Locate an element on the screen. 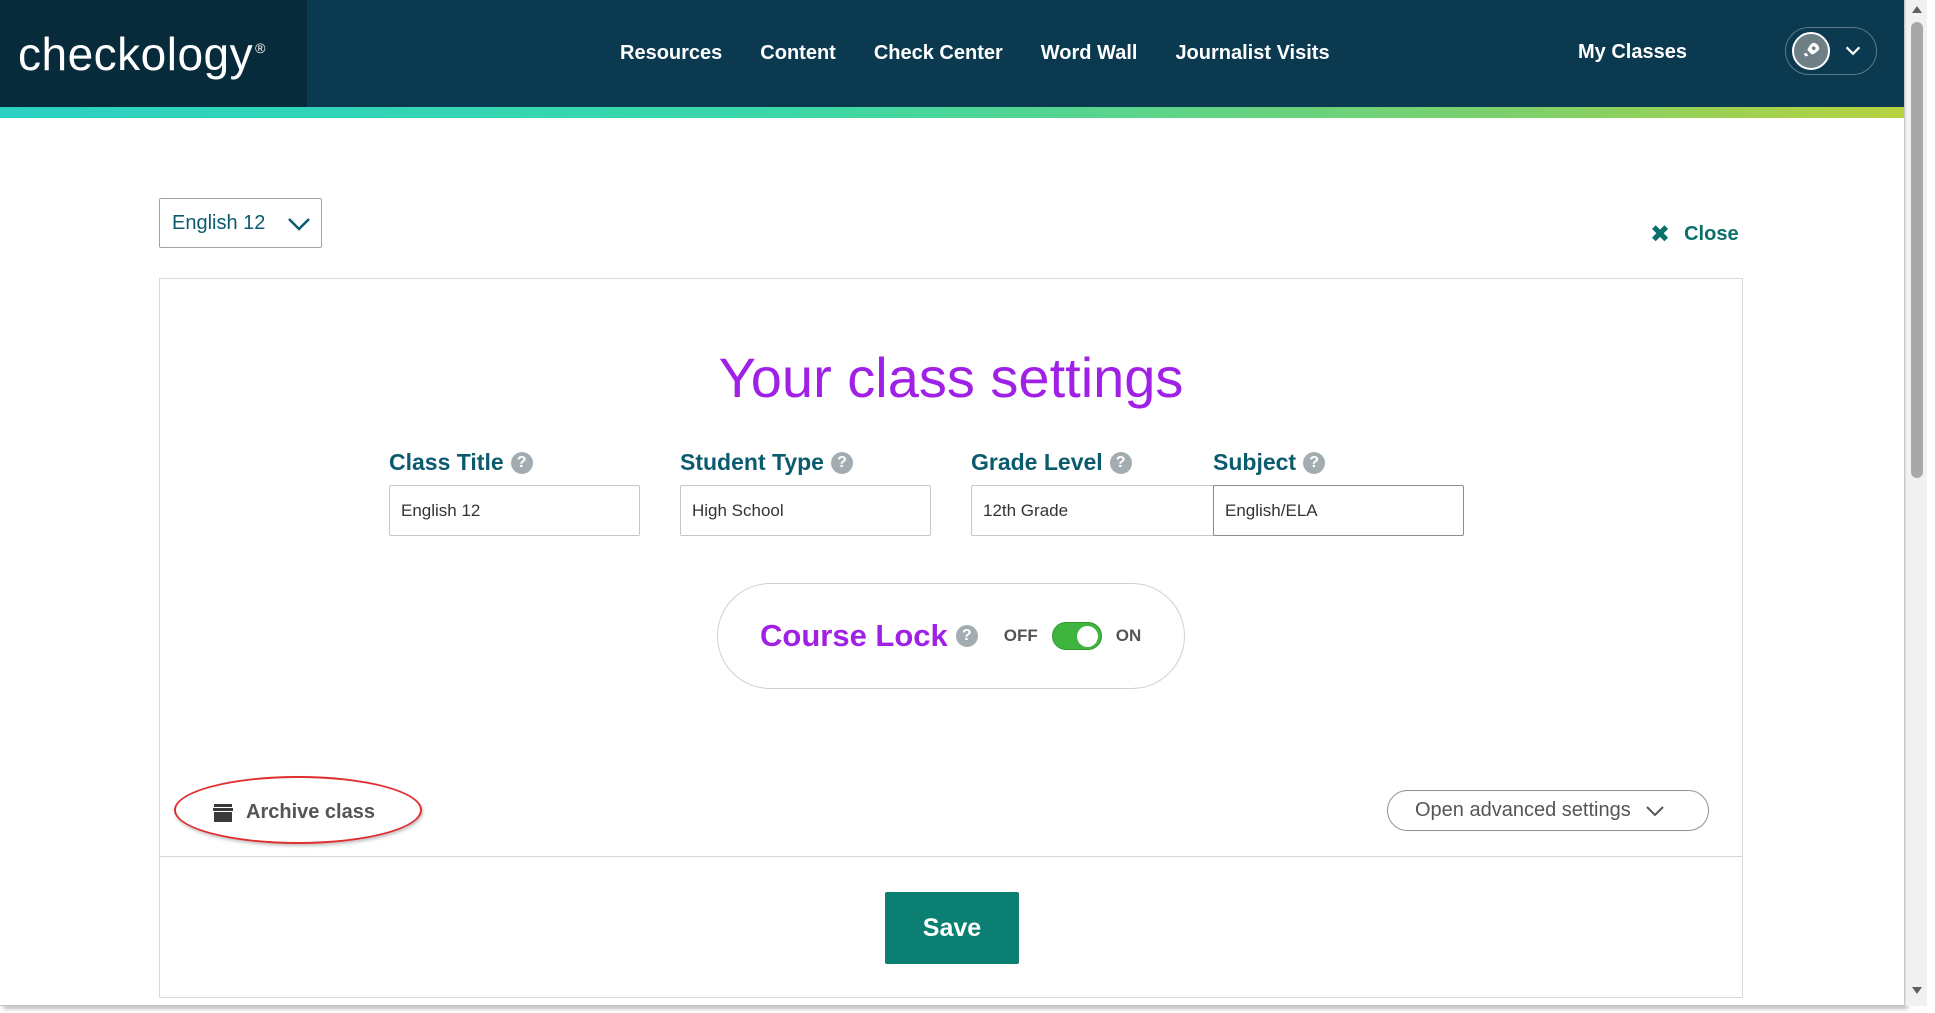 This screenshot has height=1013, width=1935. toggle-off-label: OFF is located at coordinates (1020, 635).